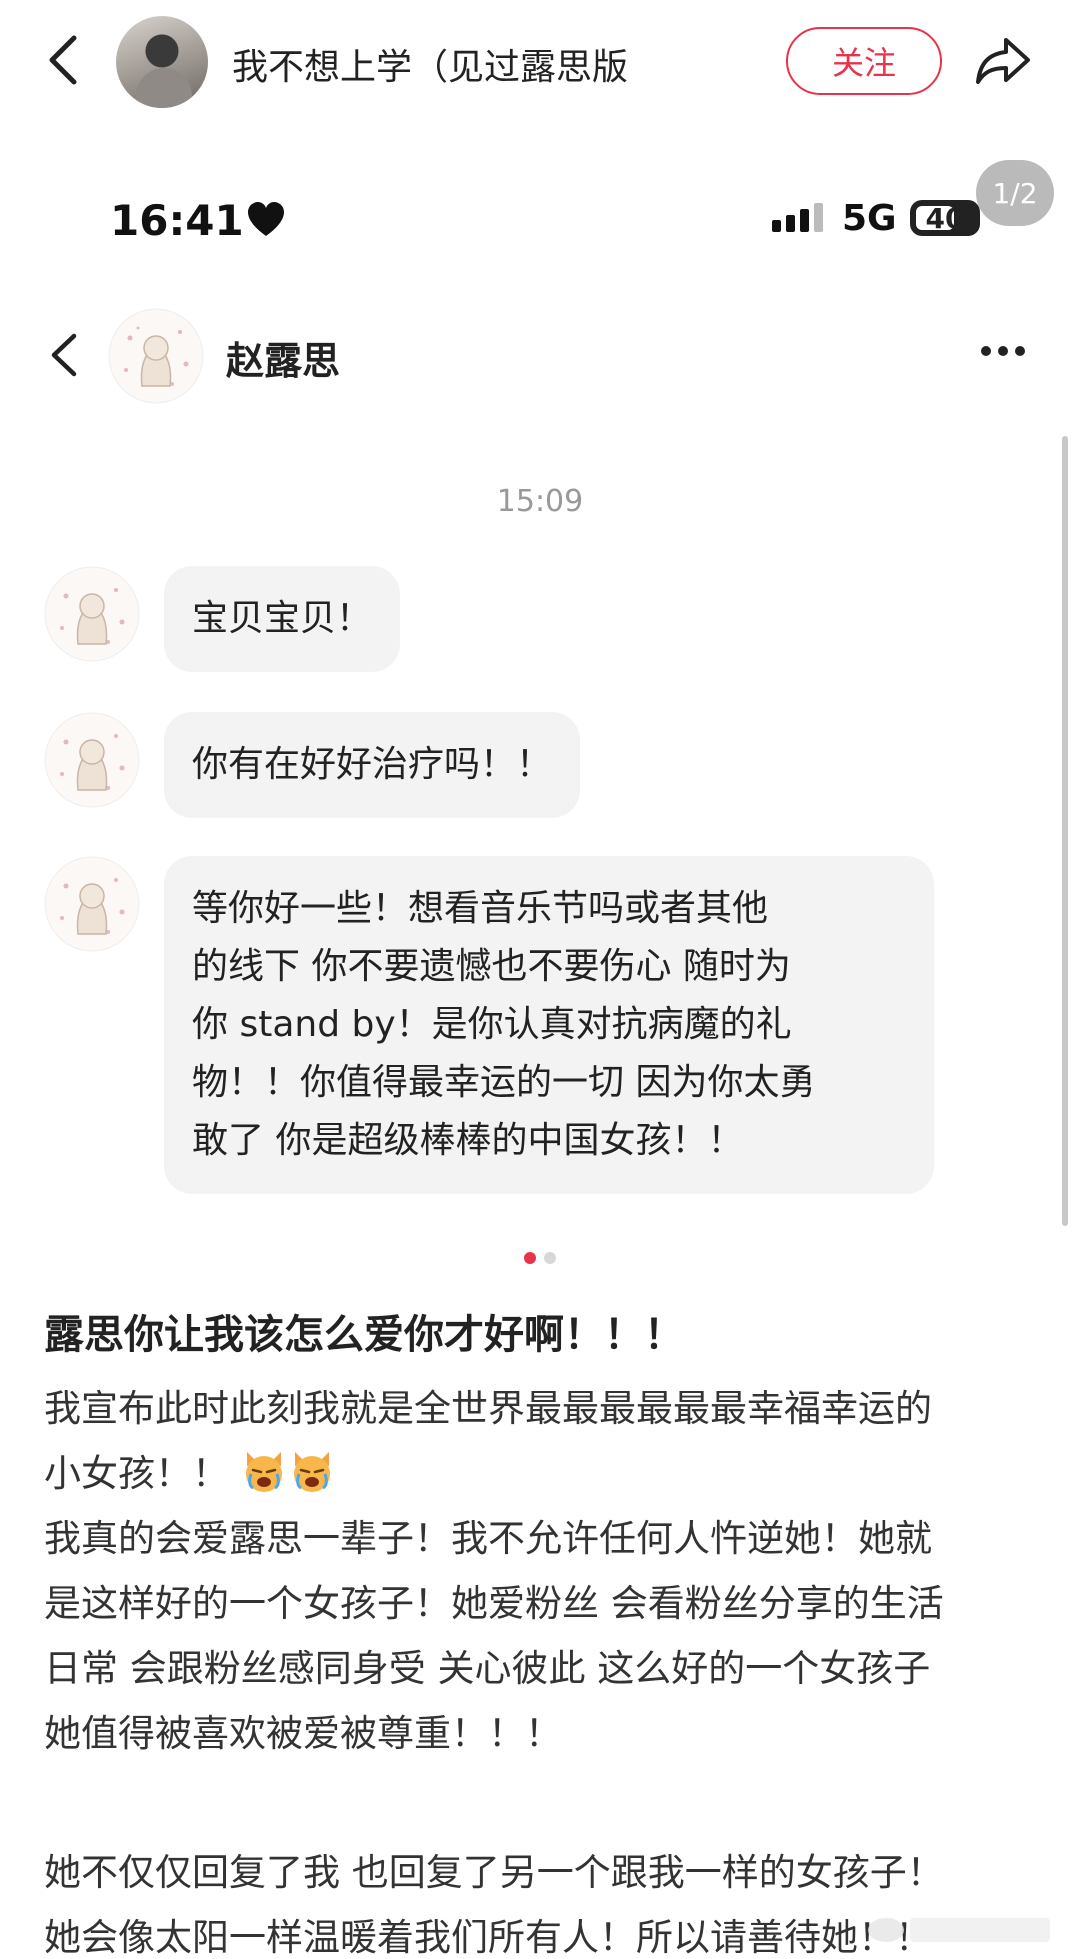  I want to click on battery-level: 40, so click(945, 218).